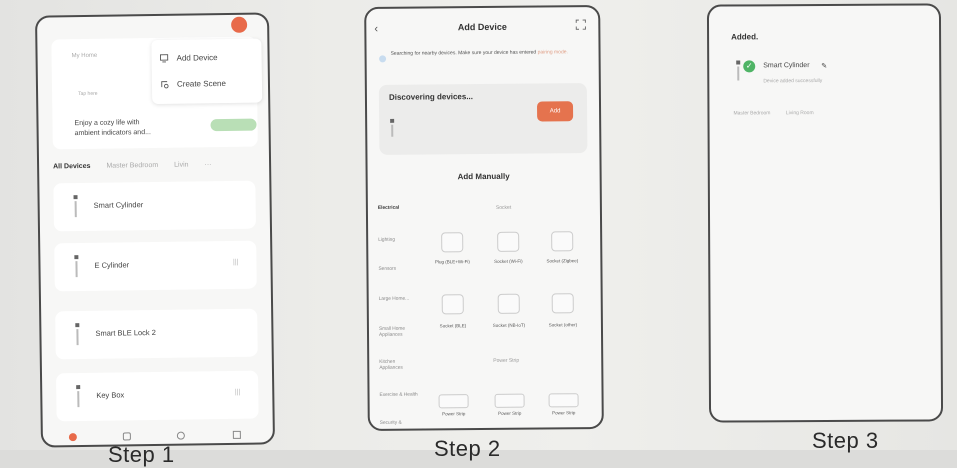 Image resolution: width=957 pixels, height=468 pixels. What do you see at coordinates (88, 94) in the screenshot?
I see `home-card-label: Tap here` at bounding box center [88, 94].